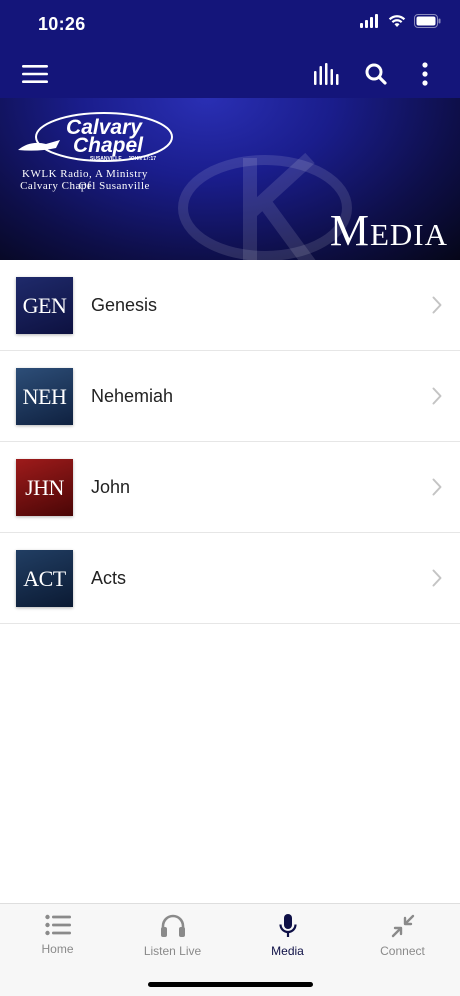 The width and height of the screenshot is (460, 996). I want to click on menu-button, so click(35, 74).